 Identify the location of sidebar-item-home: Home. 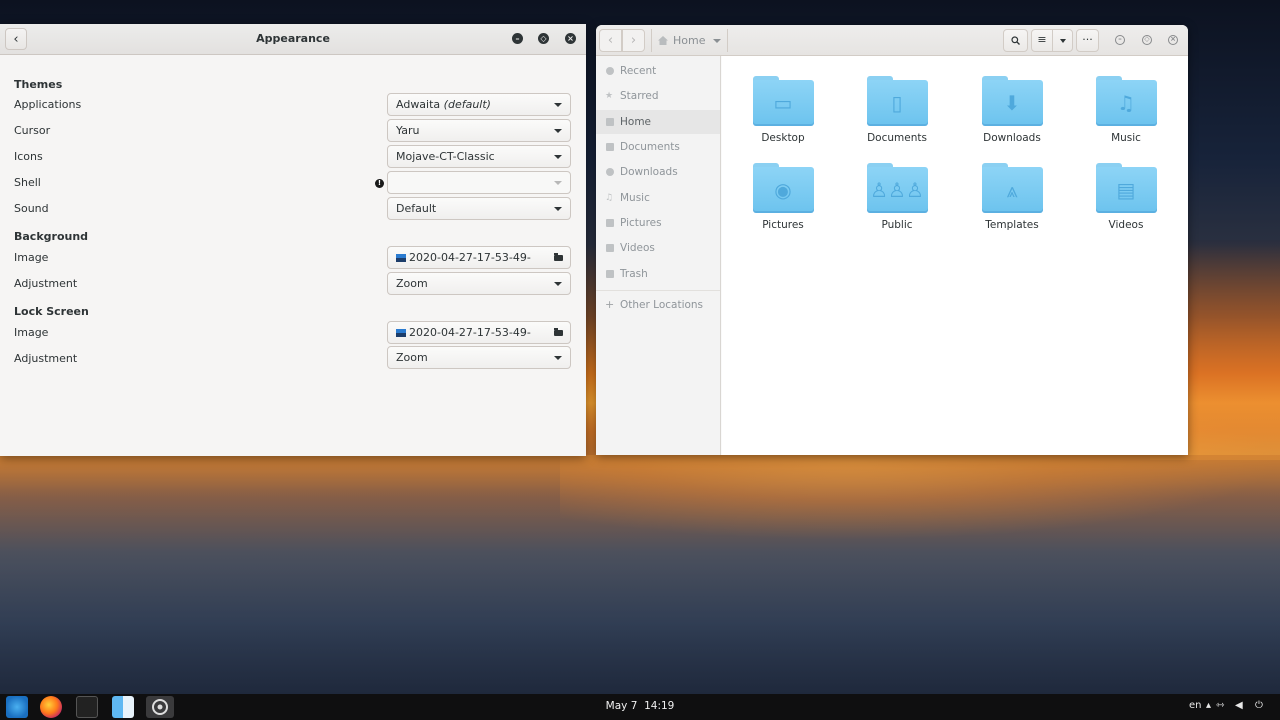
(658, 122).